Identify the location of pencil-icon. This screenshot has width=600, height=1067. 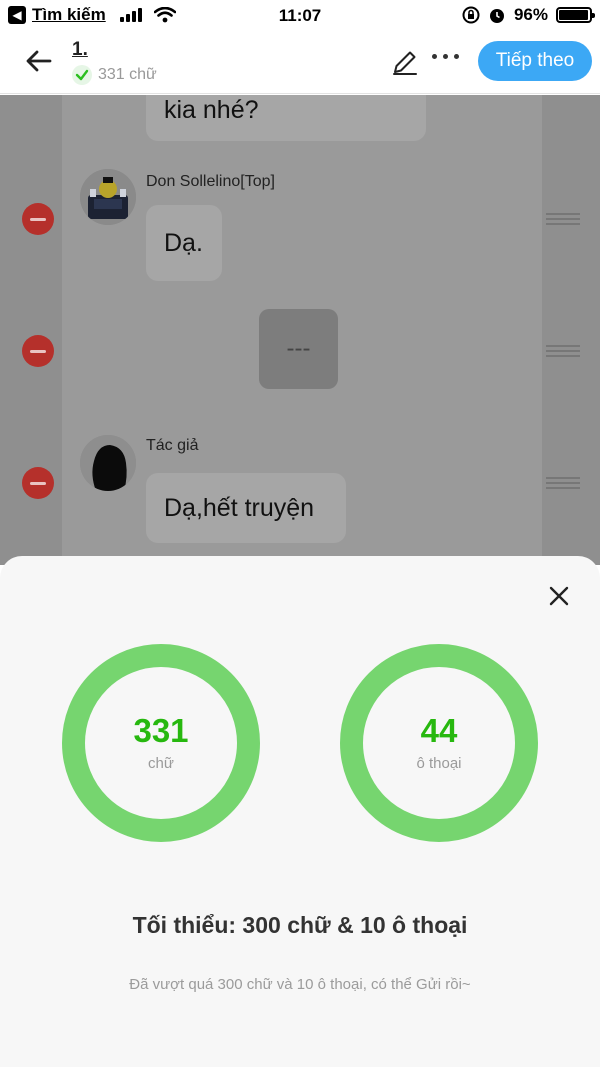
(405, 62).